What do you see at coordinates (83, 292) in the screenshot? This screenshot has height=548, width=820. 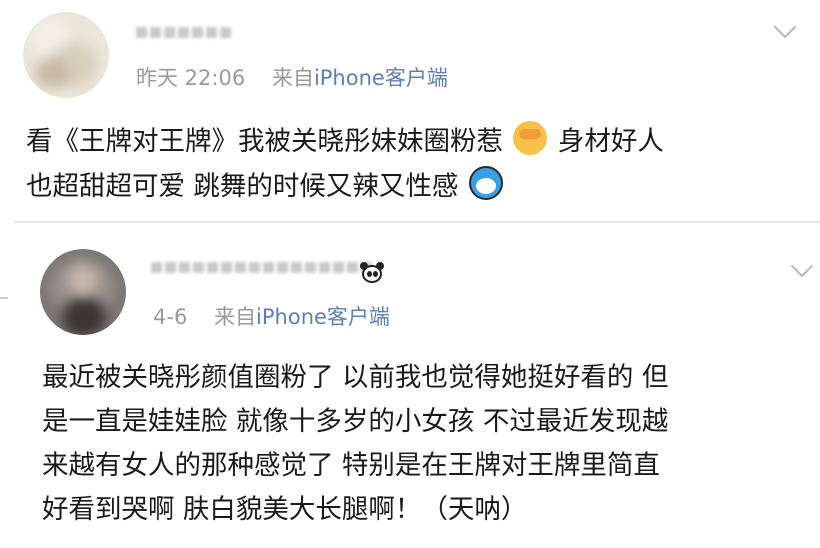 I see `user-avatar` at bounding box center [83, 292].